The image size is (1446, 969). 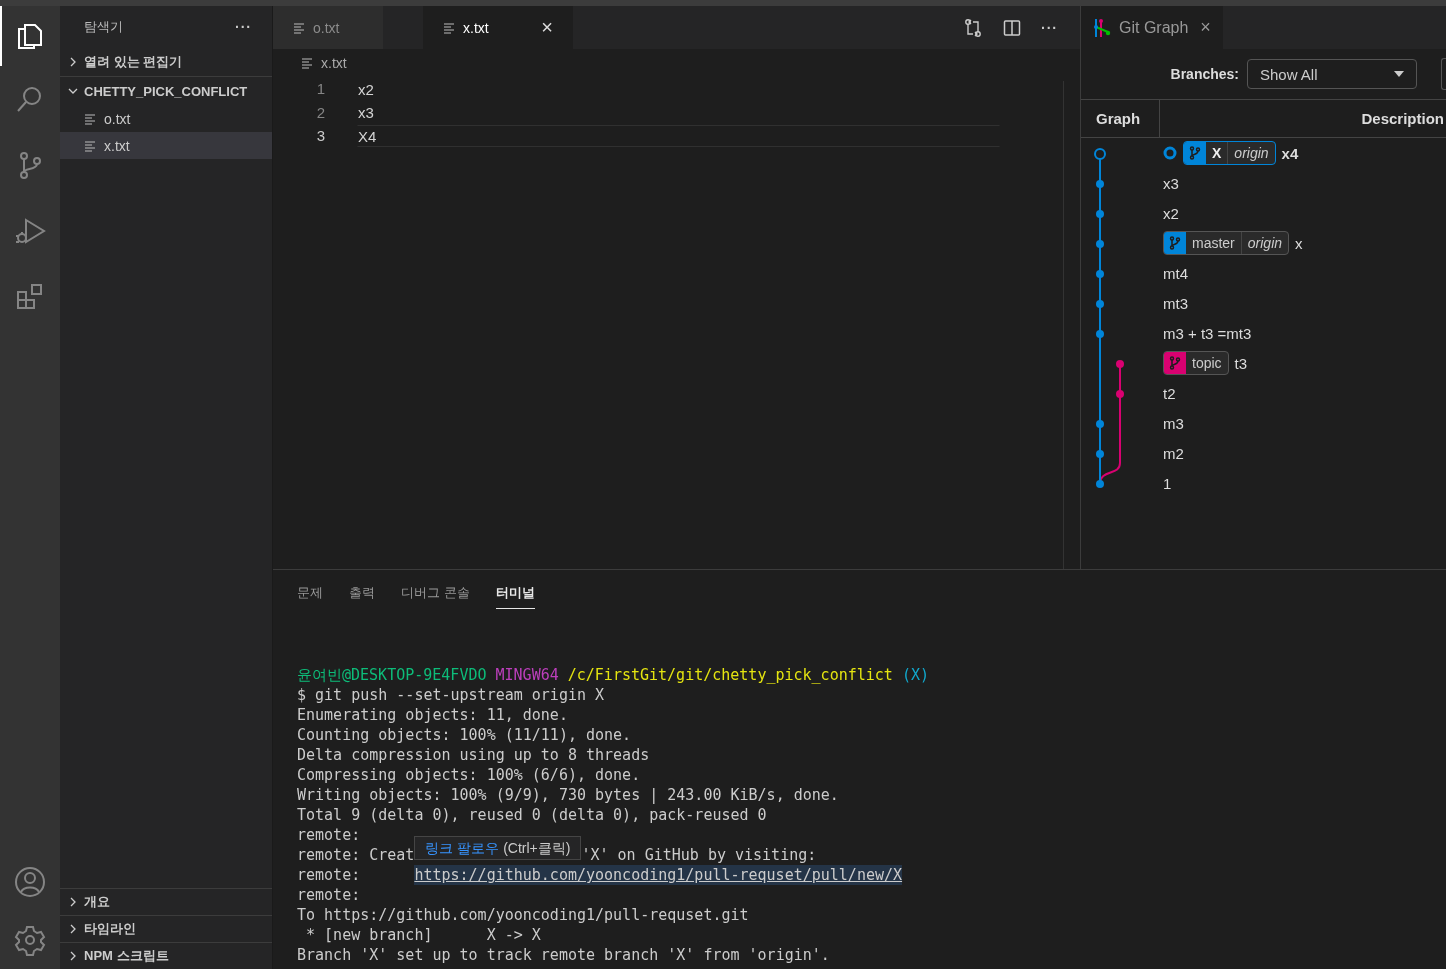 What do you see at coordinates (1402, 118) in the screenshot?
I see `column-header: Description` at bounding box center [1402, 118].